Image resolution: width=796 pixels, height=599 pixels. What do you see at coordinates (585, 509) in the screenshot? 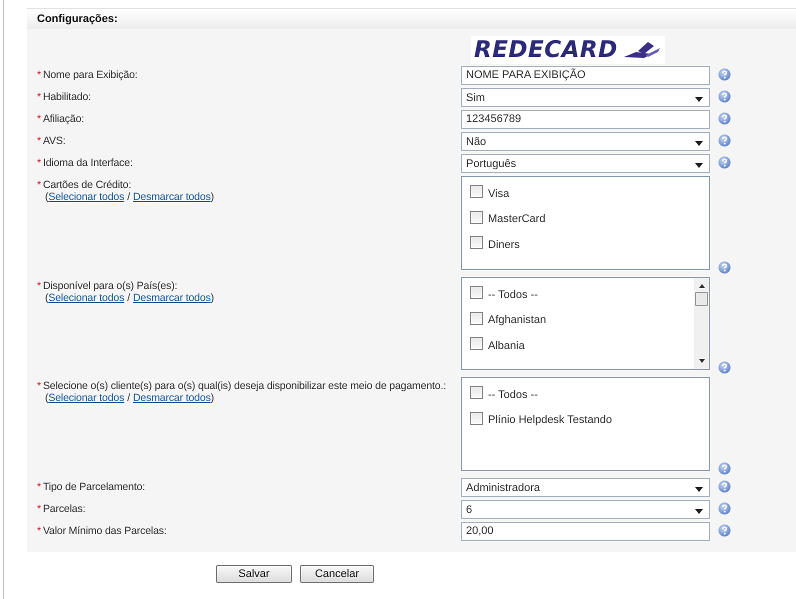
I see `dropdown: 6` at bounding box center [585, 509].